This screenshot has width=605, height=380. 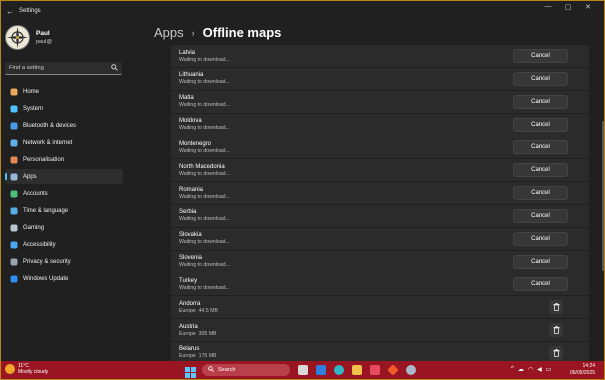 I want to click on battery-icon: ▭, so click(x=549, y=369).